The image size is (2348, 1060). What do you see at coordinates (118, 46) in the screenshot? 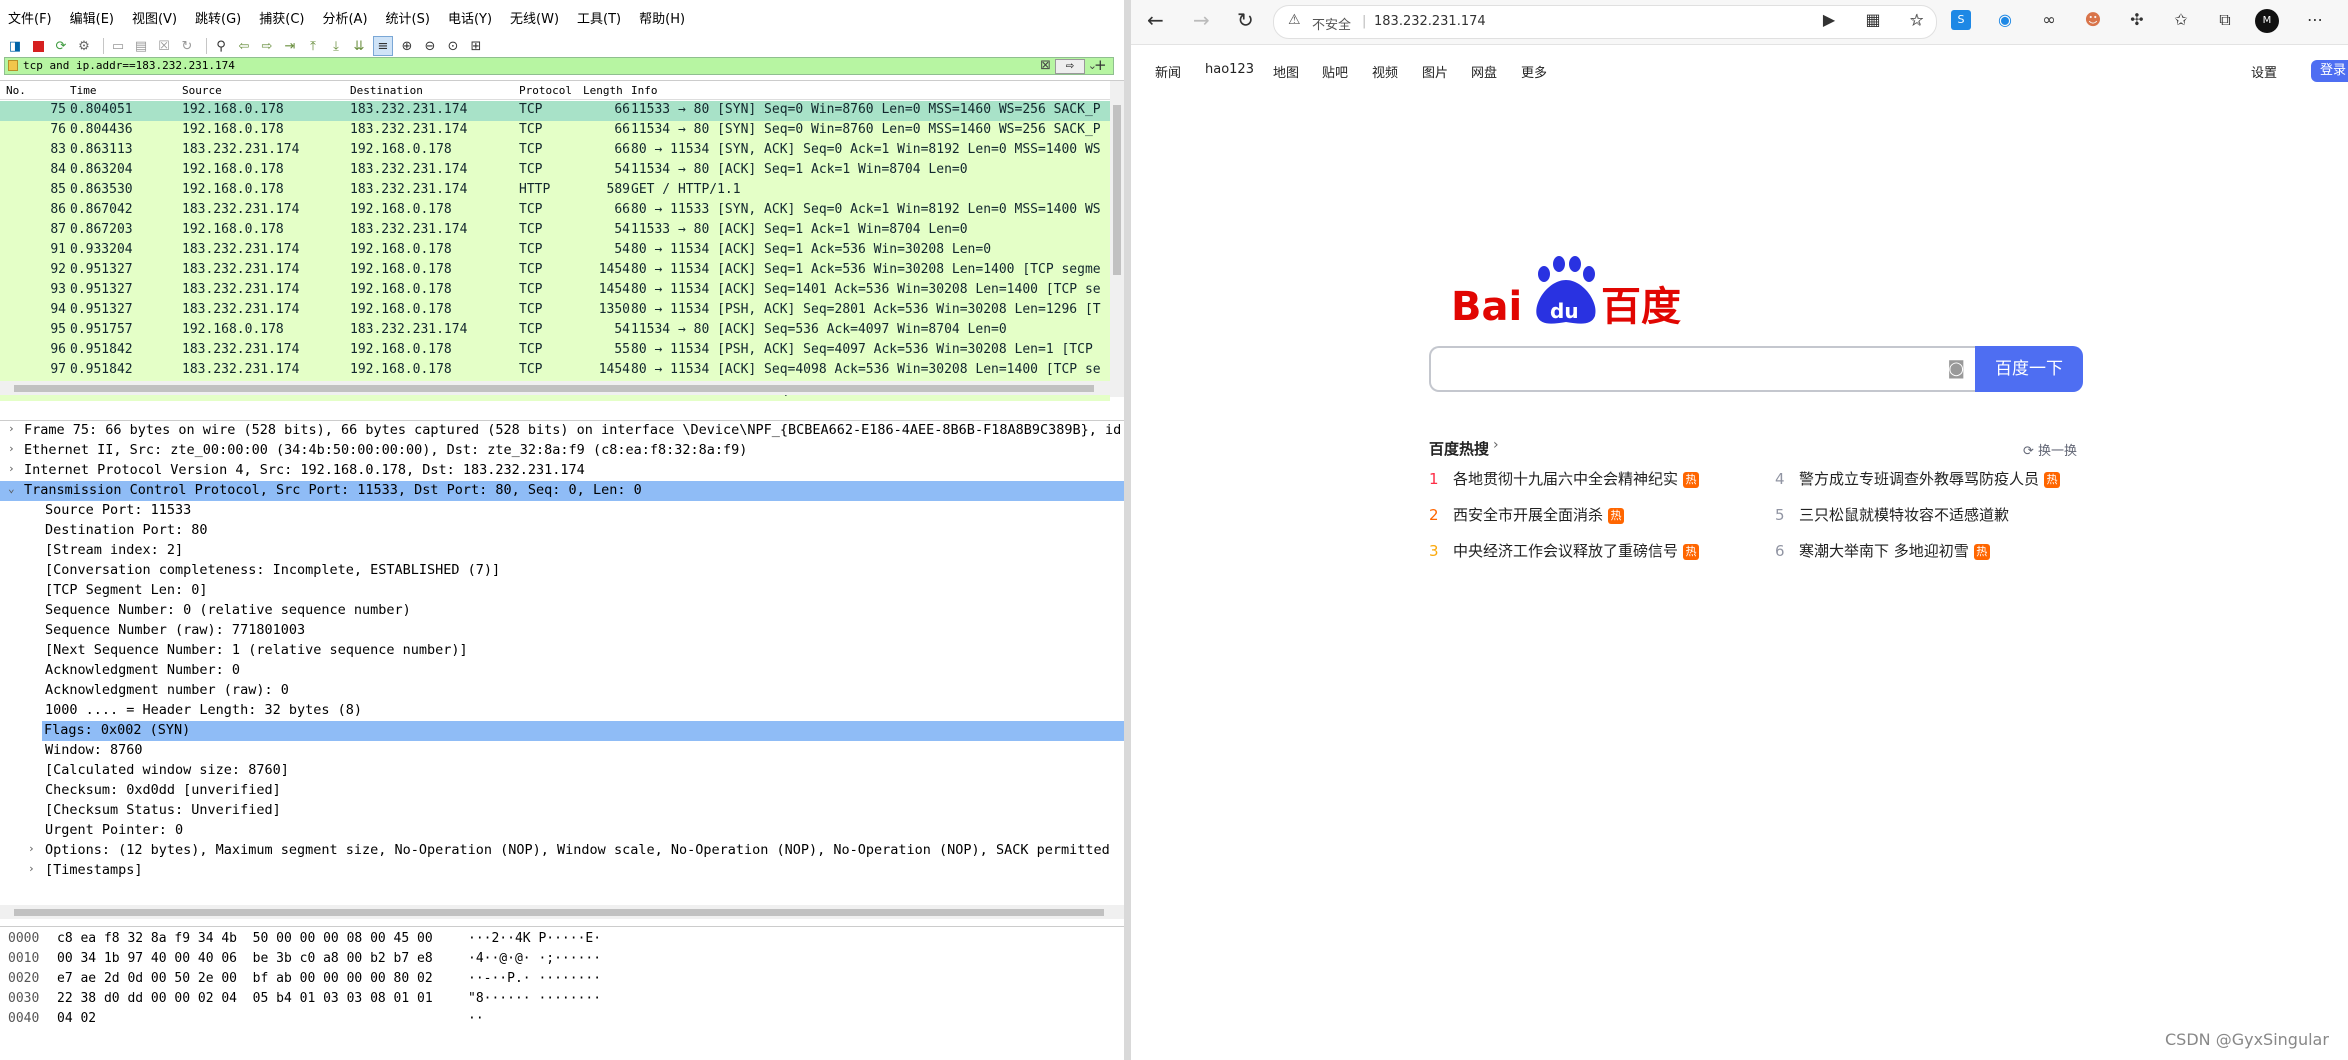
I see `open-file-icon: ▭` at bounding box center [118, 46].